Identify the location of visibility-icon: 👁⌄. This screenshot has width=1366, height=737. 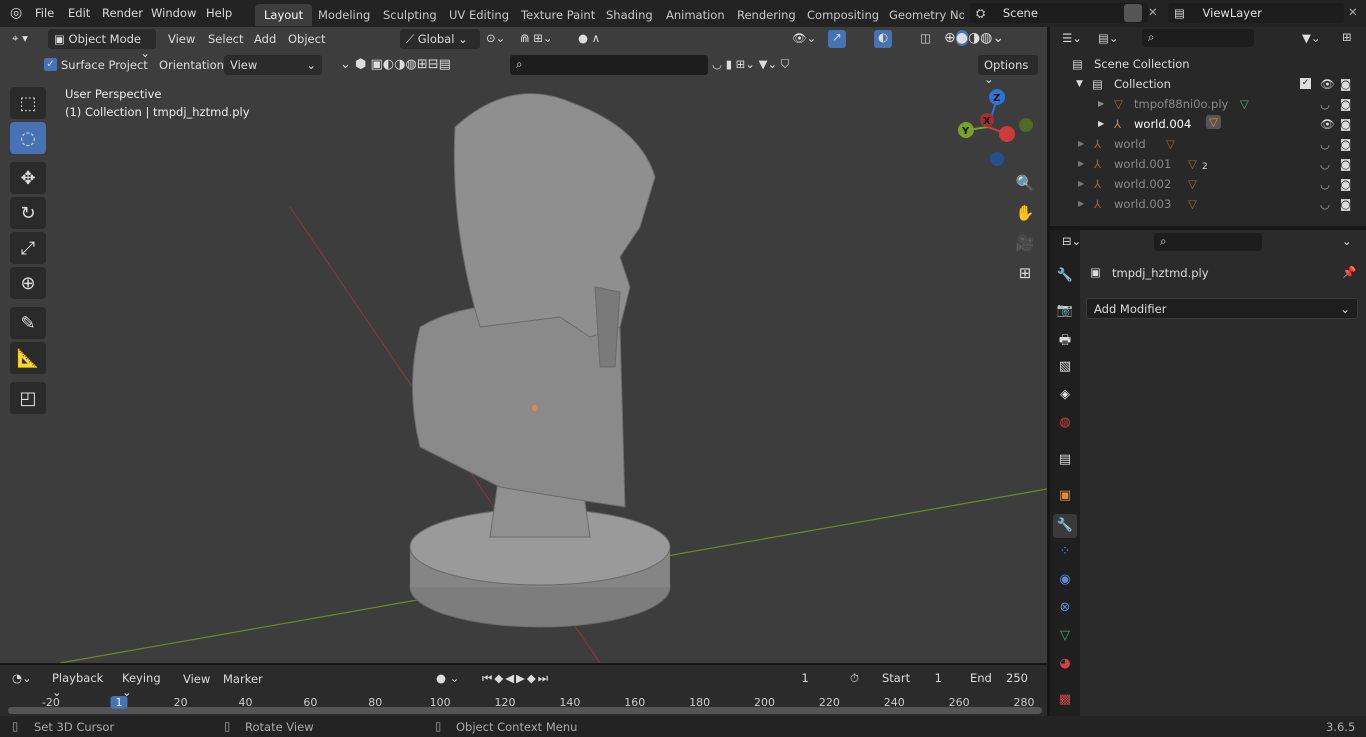
(804, 38).